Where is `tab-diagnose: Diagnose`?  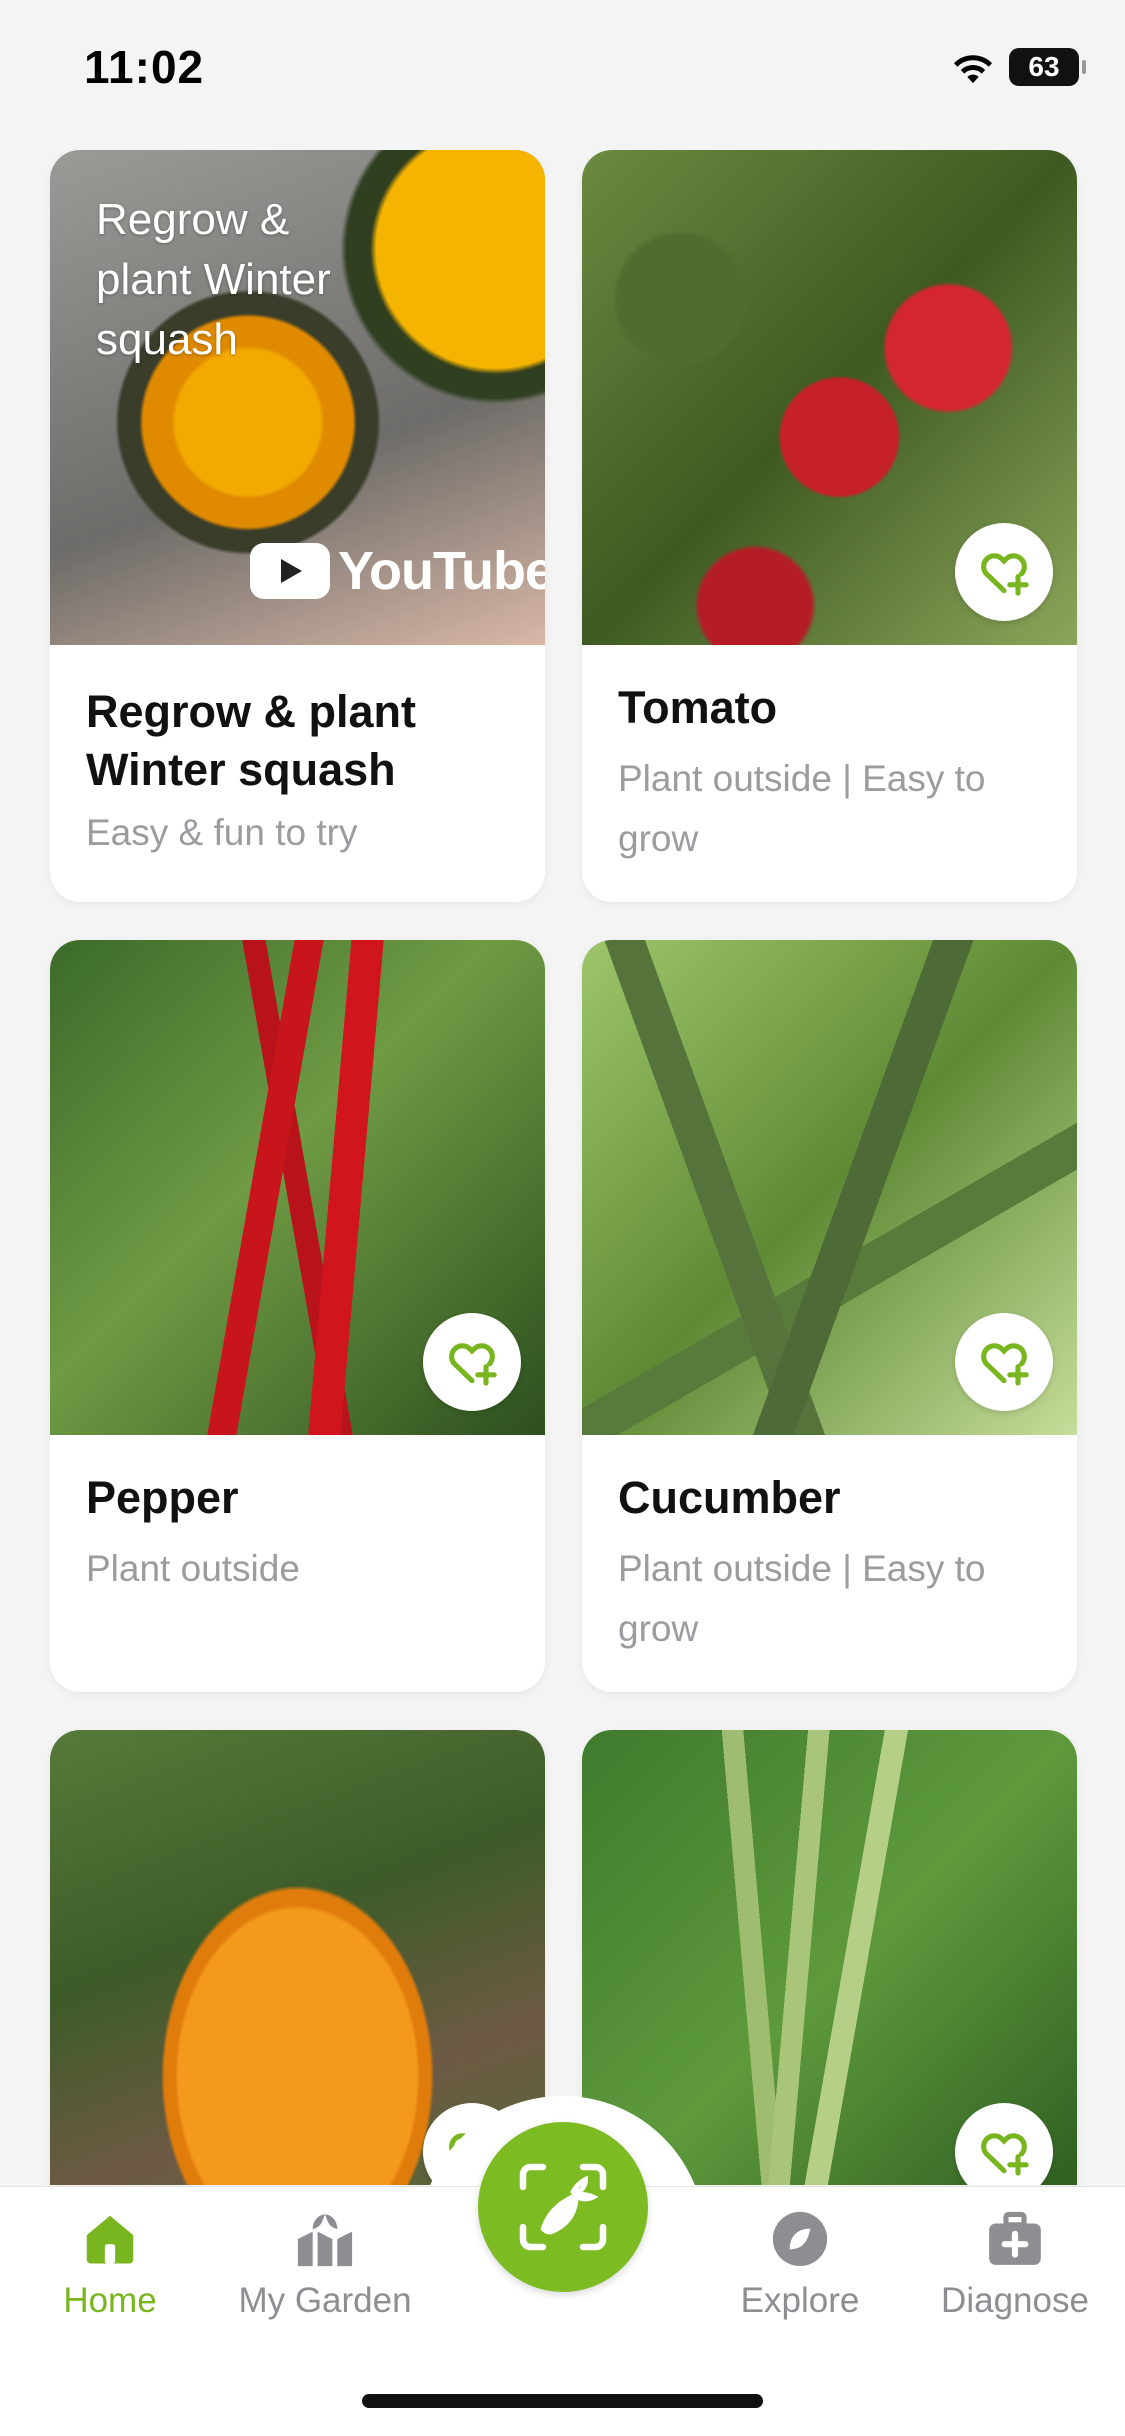 tab-diagnose: Diagnose is located at coordinates (1015, 2262).